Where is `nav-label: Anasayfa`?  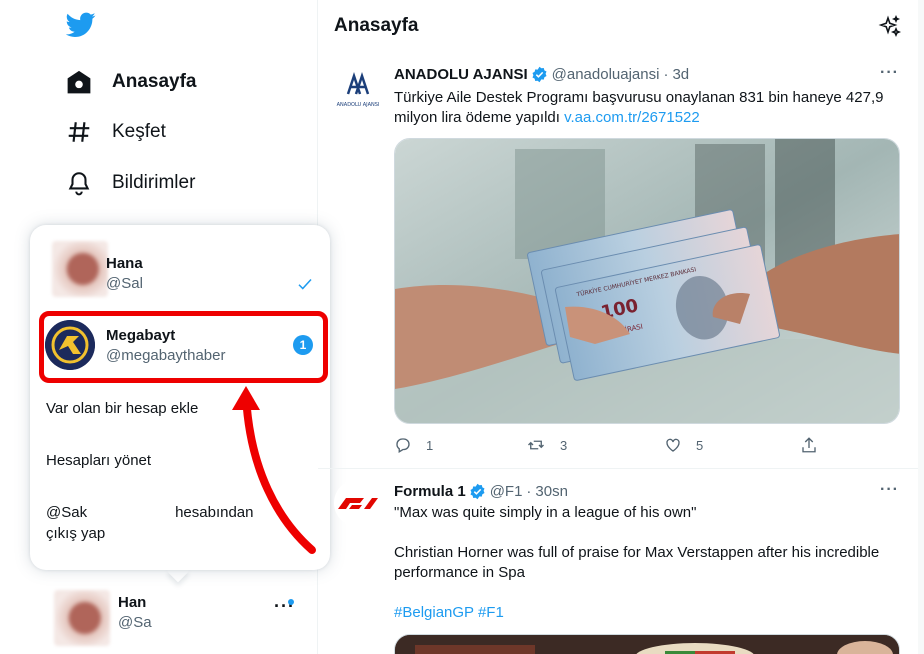 nav-label: Anasayfa is located at coordinates (154, 81).